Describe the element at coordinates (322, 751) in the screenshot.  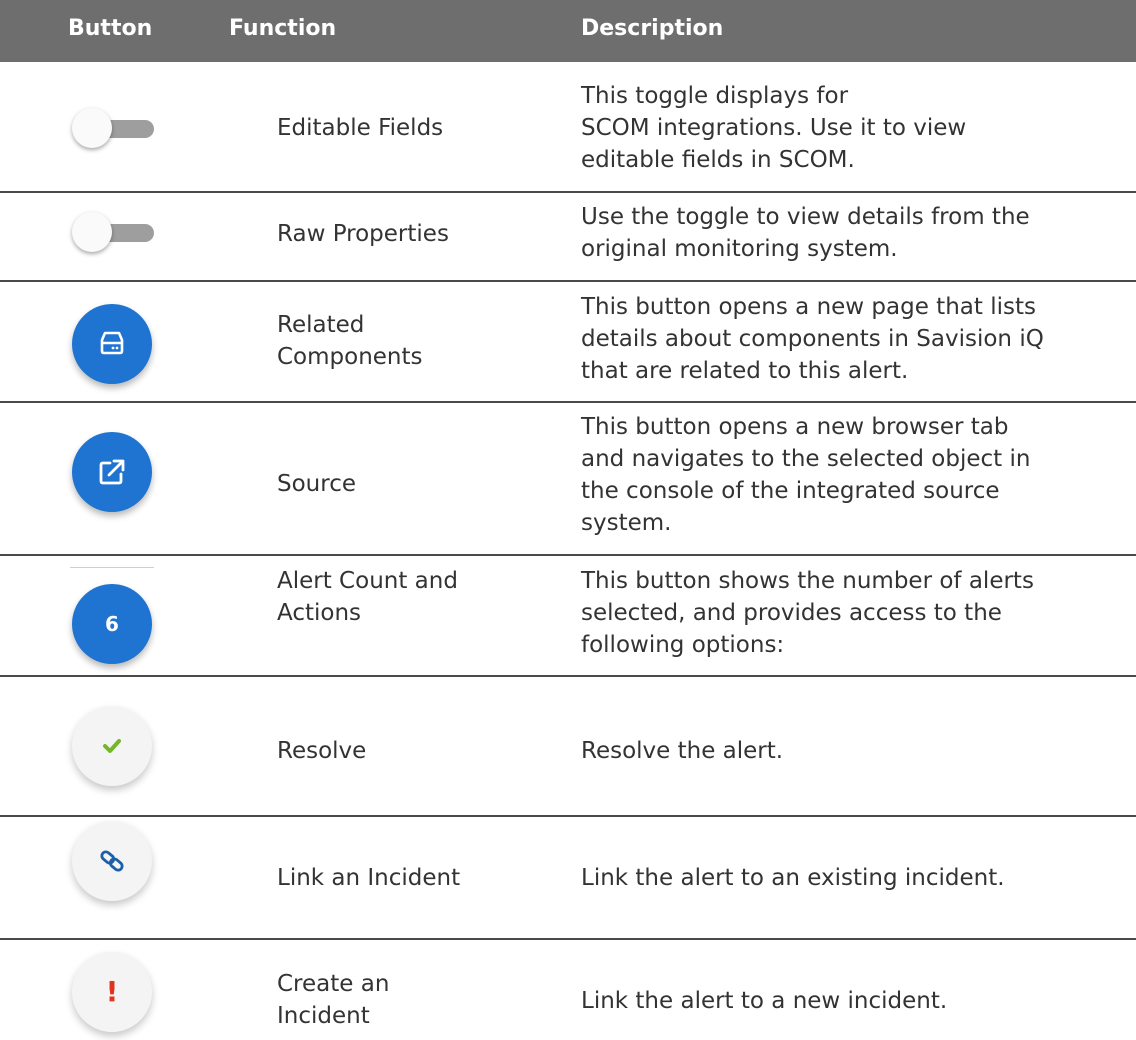
I see `function-resolve: Resolve` at that location.